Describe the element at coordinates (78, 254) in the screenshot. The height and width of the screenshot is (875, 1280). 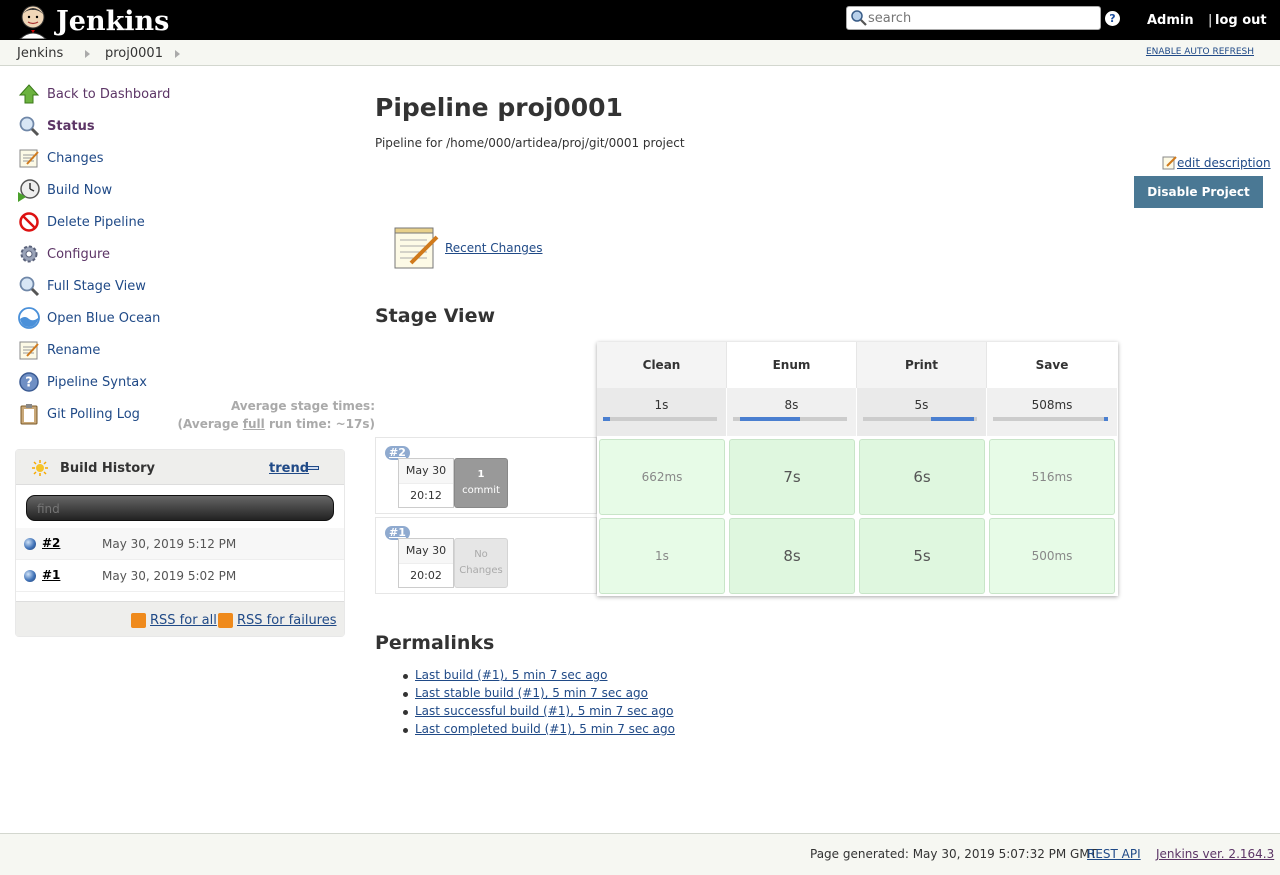
I see `task-label: Configure` at that location.